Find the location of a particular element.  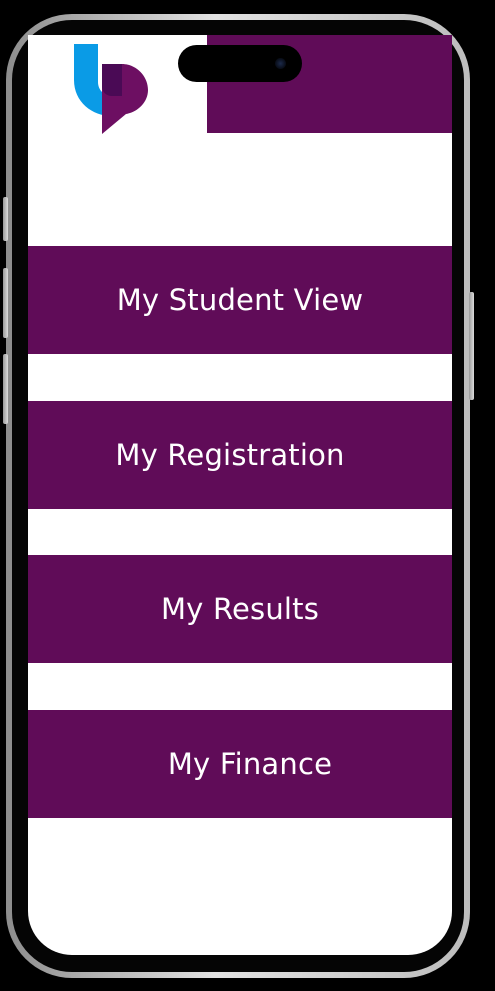

menu-button-label: My Finance is located at coordinates (250, 764).